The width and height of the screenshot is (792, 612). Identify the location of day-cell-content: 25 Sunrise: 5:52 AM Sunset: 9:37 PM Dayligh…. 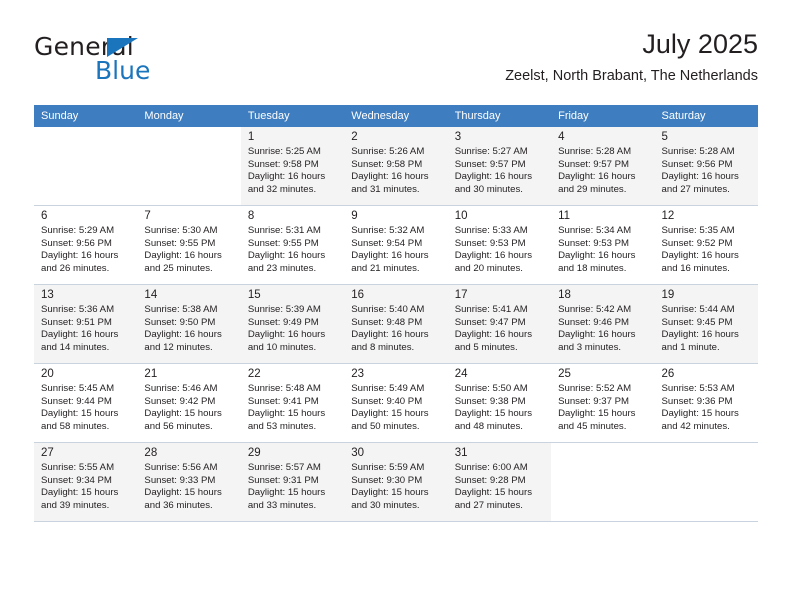
(602, 401).